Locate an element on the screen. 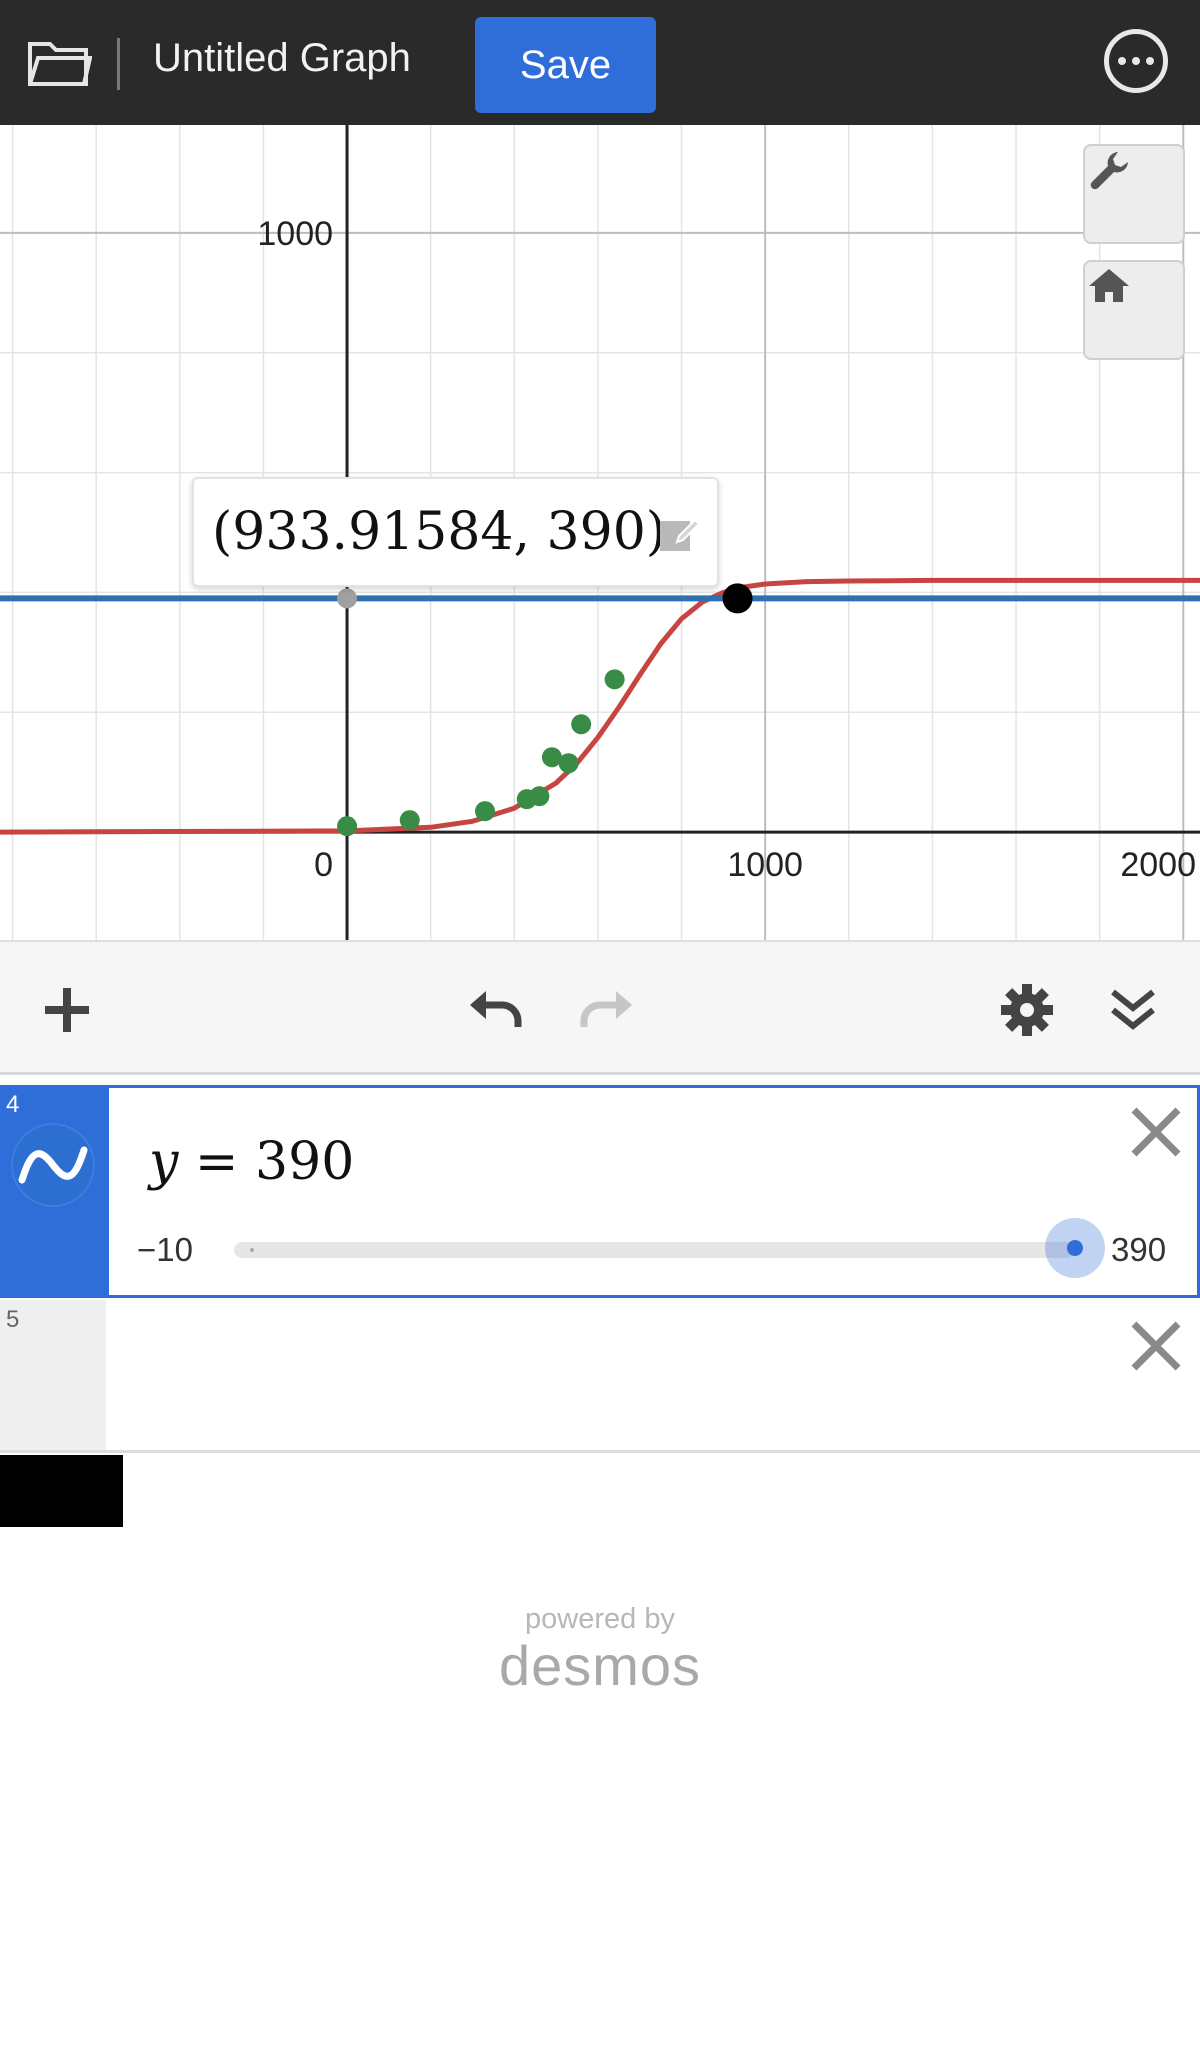 This screenshot has height=2062, width=1200. header-divider is located at coordinates (118, 64).